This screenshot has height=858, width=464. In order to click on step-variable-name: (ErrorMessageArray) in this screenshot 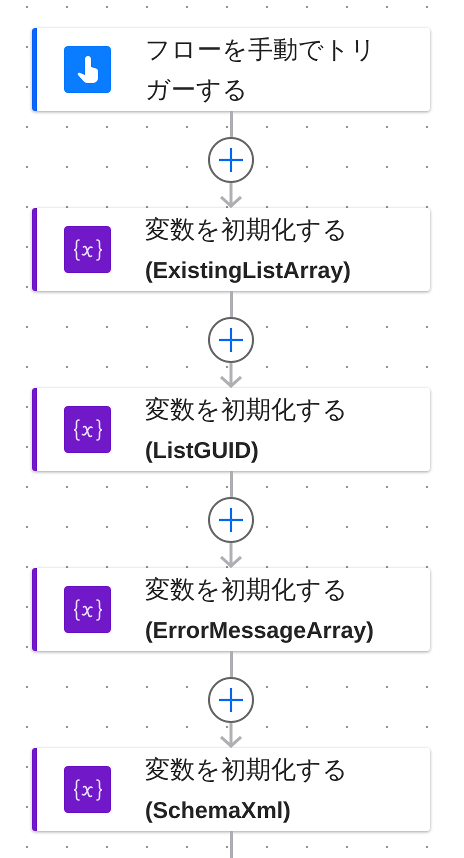, I will do `click(260, 630)`.